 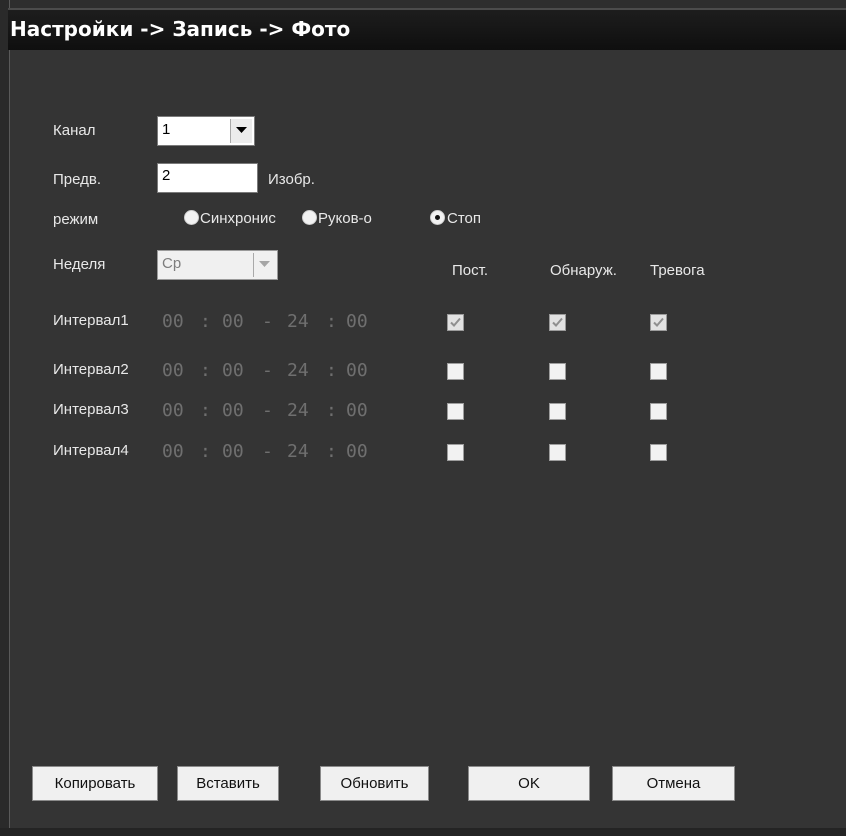 I want to click on mode-stop-label: Стоп, so click(x=464, y=218).